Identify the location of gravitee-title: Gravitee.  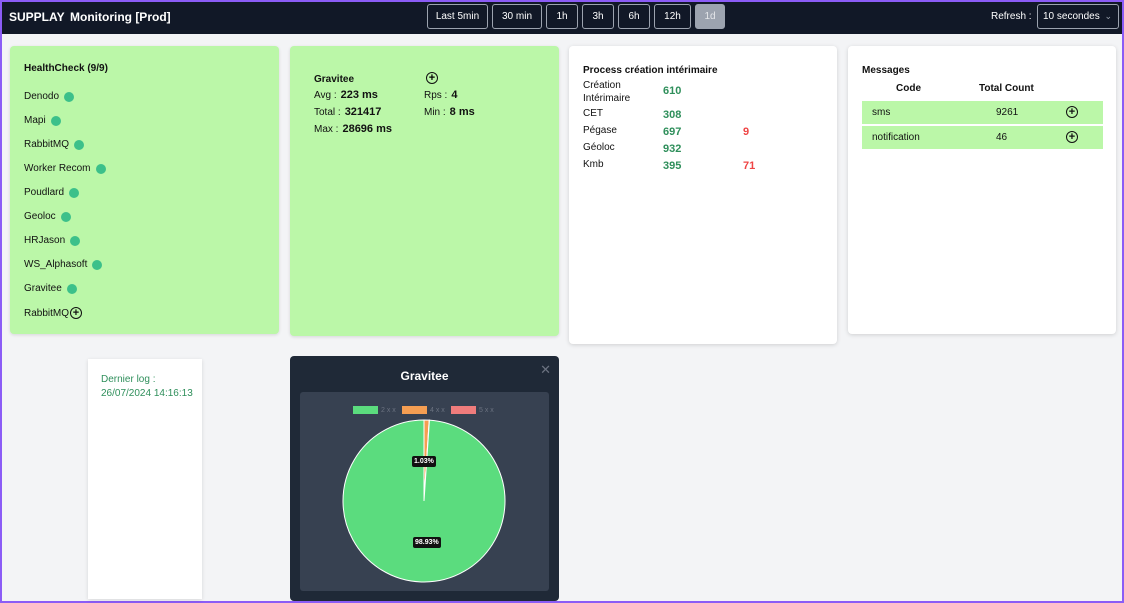
(334, 79).